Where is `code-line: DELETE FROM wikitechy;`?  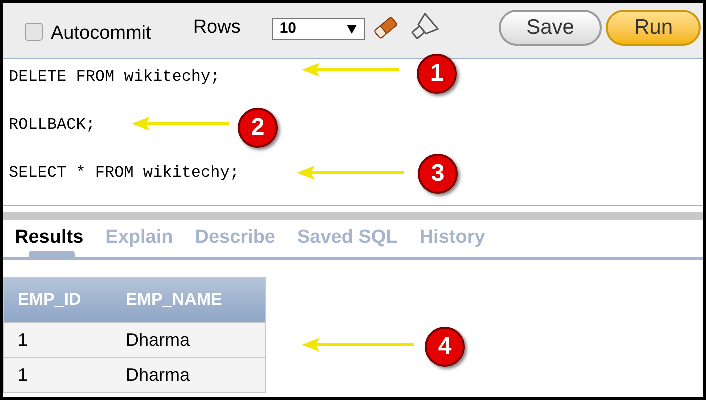 code-line: DELETE FROM wikitechy; is located at coordinates (114, 77).